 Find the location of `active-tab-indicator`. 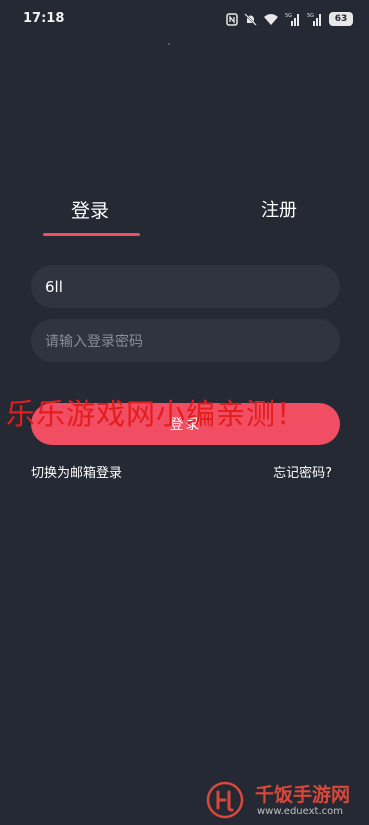

active-tab-indicator is located at coordinates (91, 234).